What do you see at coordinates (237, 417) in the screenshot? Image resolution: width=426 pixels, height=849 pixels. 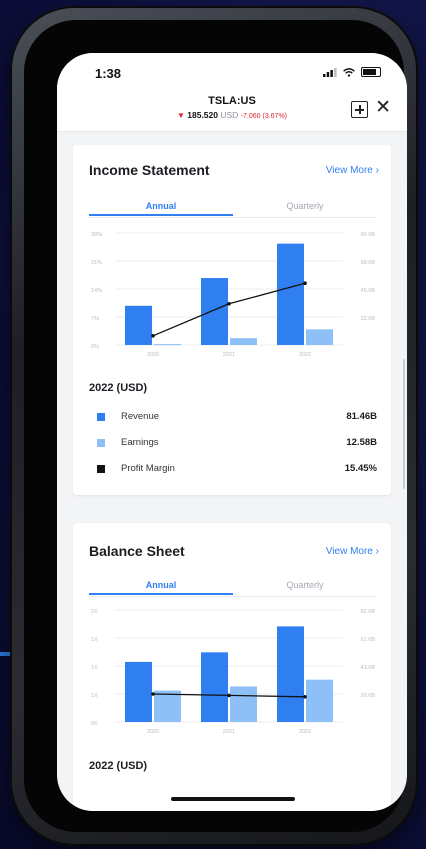 I see `legend-row-revenue: Revenue 81.46B` at bounding box center [237, 417].